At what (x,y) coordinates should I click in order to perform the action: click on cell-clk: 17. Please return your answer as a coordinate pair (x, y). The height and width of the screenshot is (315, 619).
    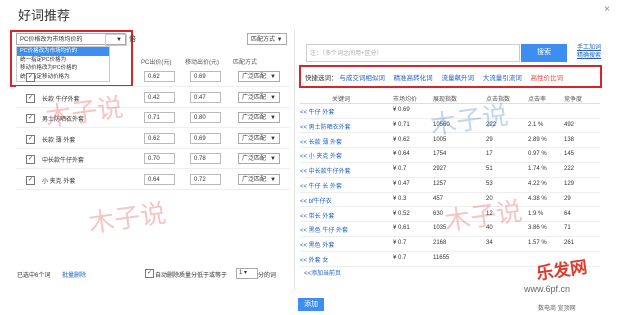
    Looking at the image, I should click on (489, 154).